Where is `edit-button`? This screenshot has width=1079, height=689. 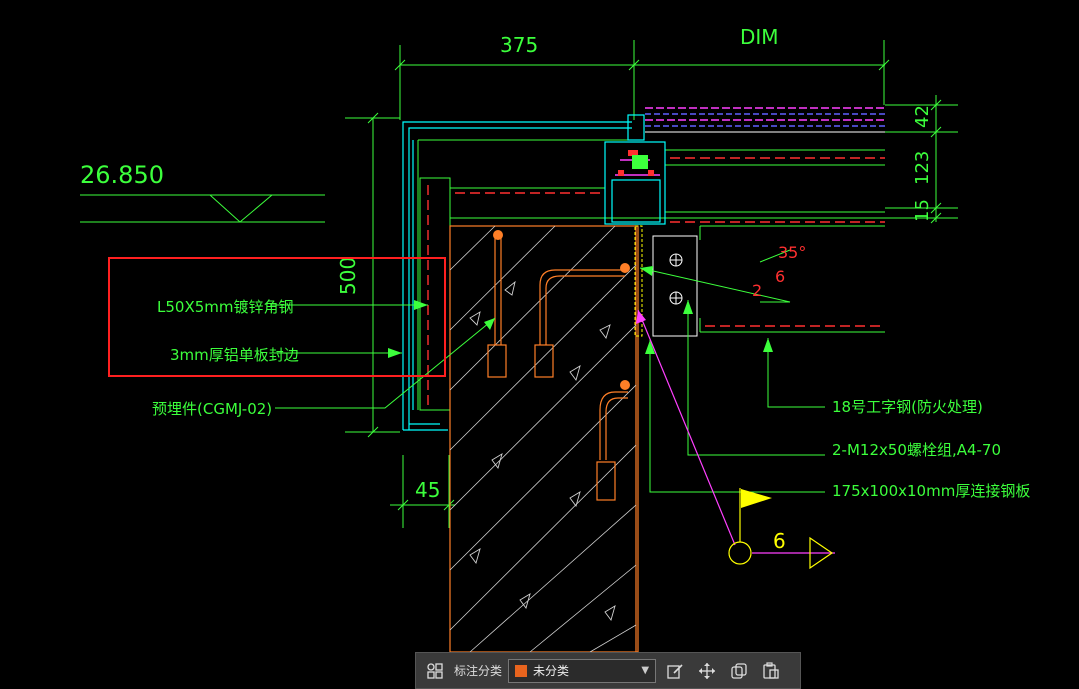
edit-button is located at coordinates (675, 671).